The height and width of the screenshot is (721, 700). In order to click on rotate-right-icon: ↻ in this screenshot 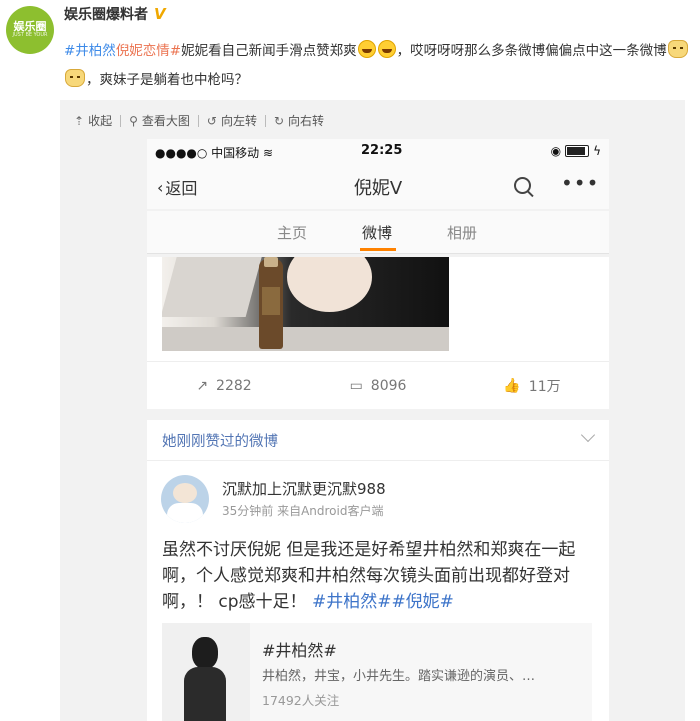, I will do `click(279, 120)`.